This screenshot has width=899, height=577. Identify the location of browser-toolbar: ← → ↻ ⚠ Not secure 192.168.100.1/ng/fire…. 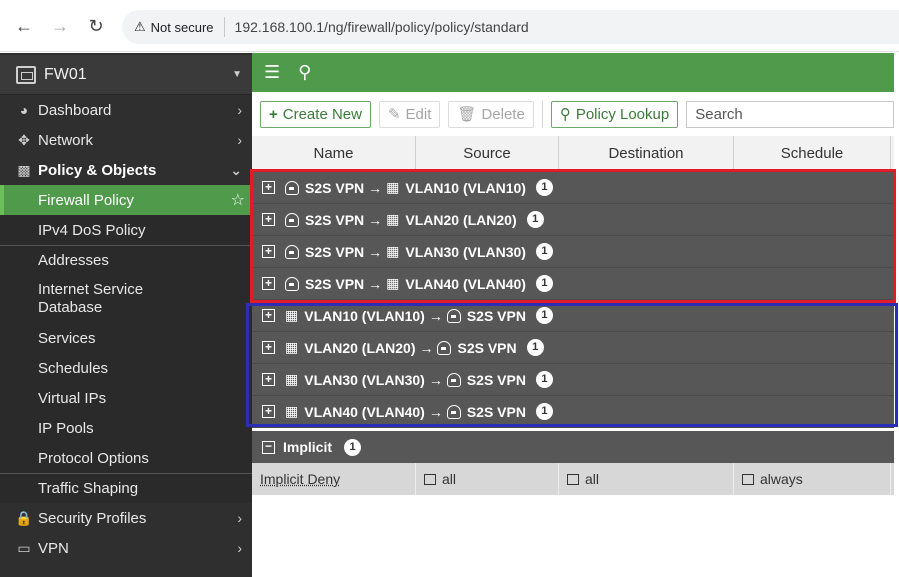
(449, 26).